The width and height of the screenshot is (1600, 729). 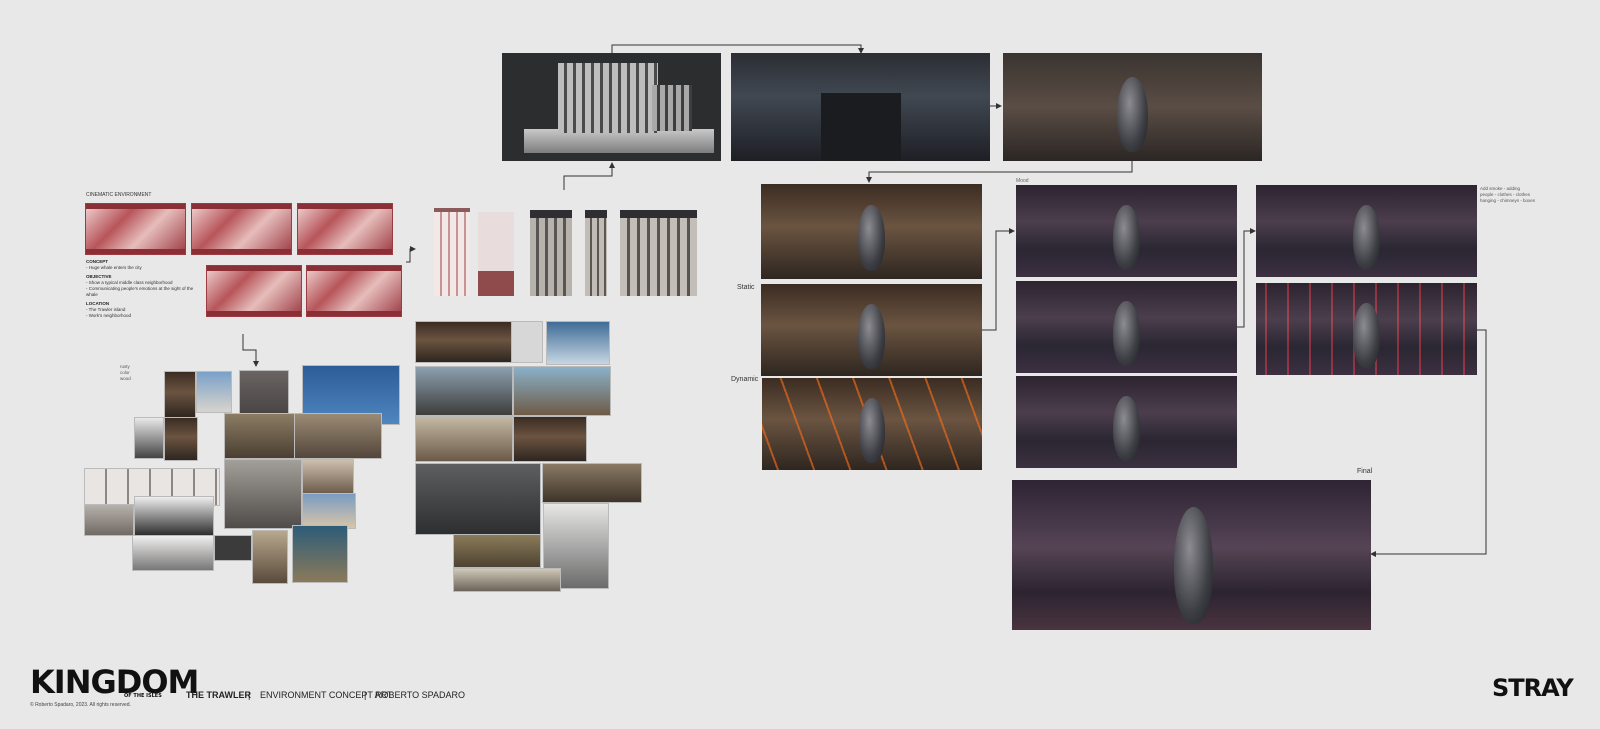 I want to click on paintover-render, so click(x=1132, y=107).